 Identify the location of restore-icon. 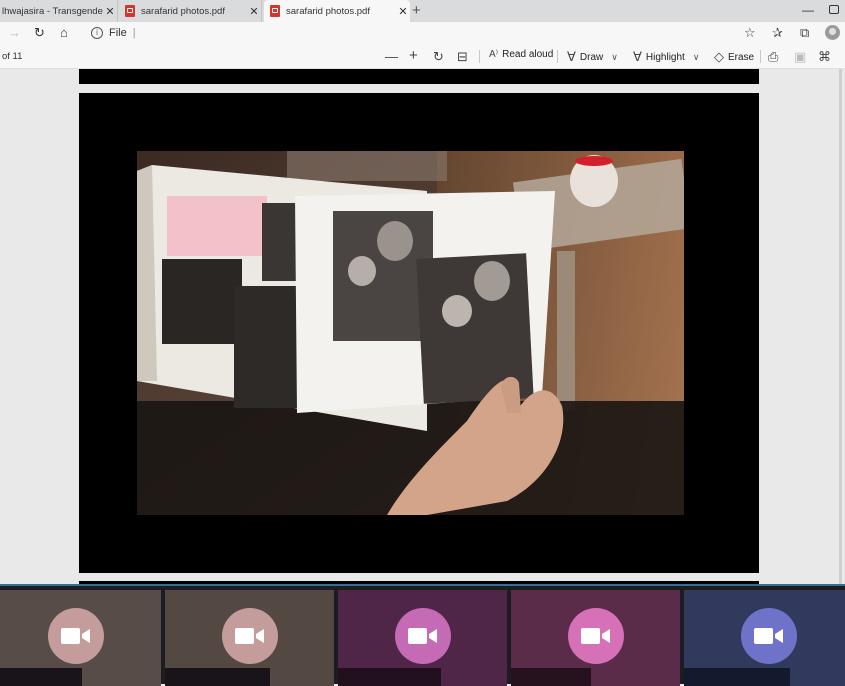
(834, 9).